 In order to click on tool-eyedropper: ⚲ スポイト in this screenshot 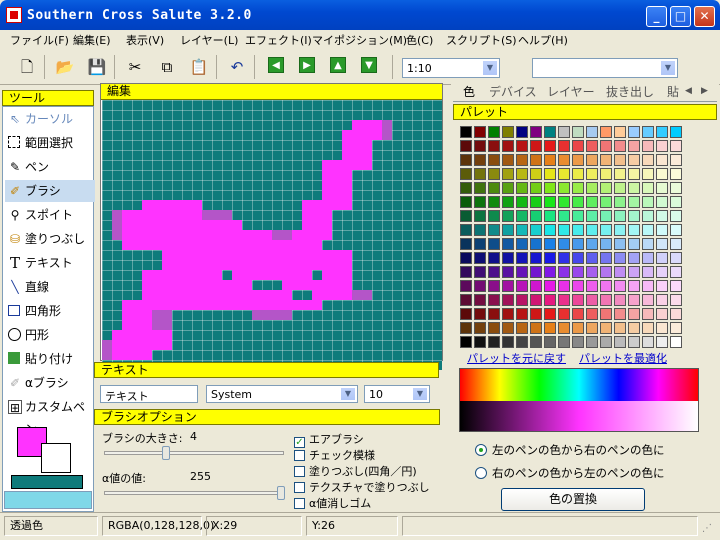, I will do `click(50, 215)`.